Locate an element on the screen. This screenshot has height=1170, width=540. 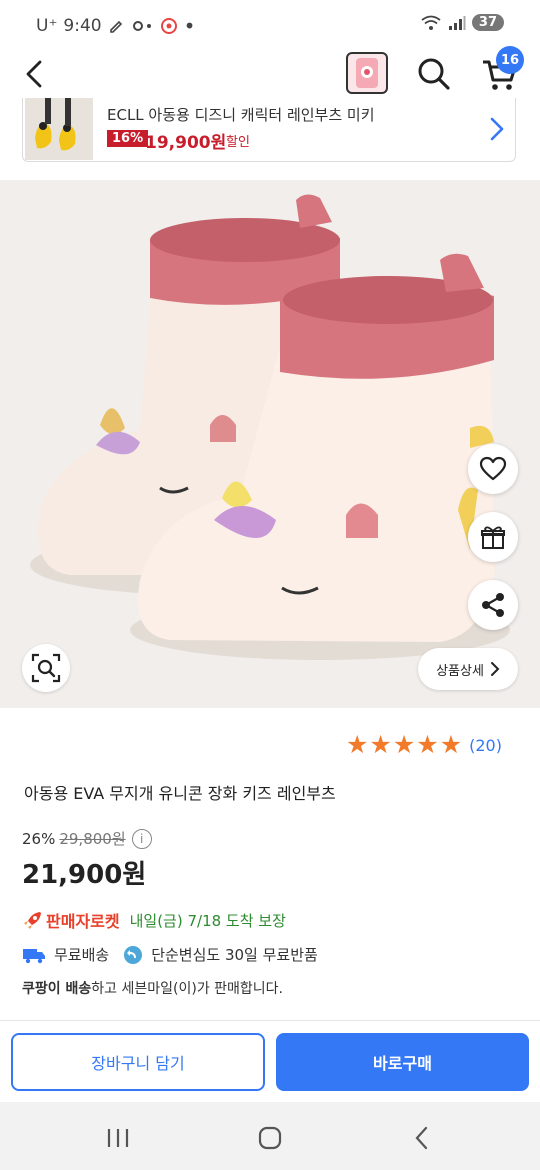
return-icon is located at coordinates (133, 954).